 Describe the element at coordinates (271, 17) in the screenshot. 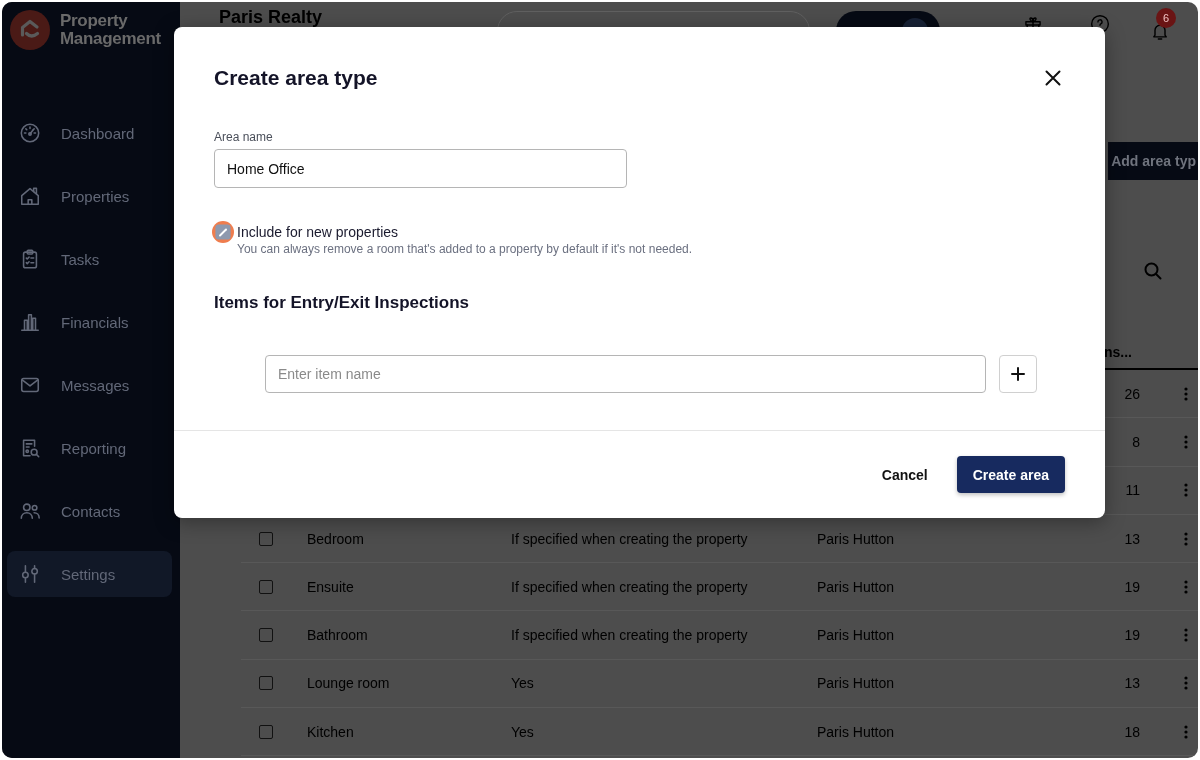

I see `page-title: Paris Realty` at that location.